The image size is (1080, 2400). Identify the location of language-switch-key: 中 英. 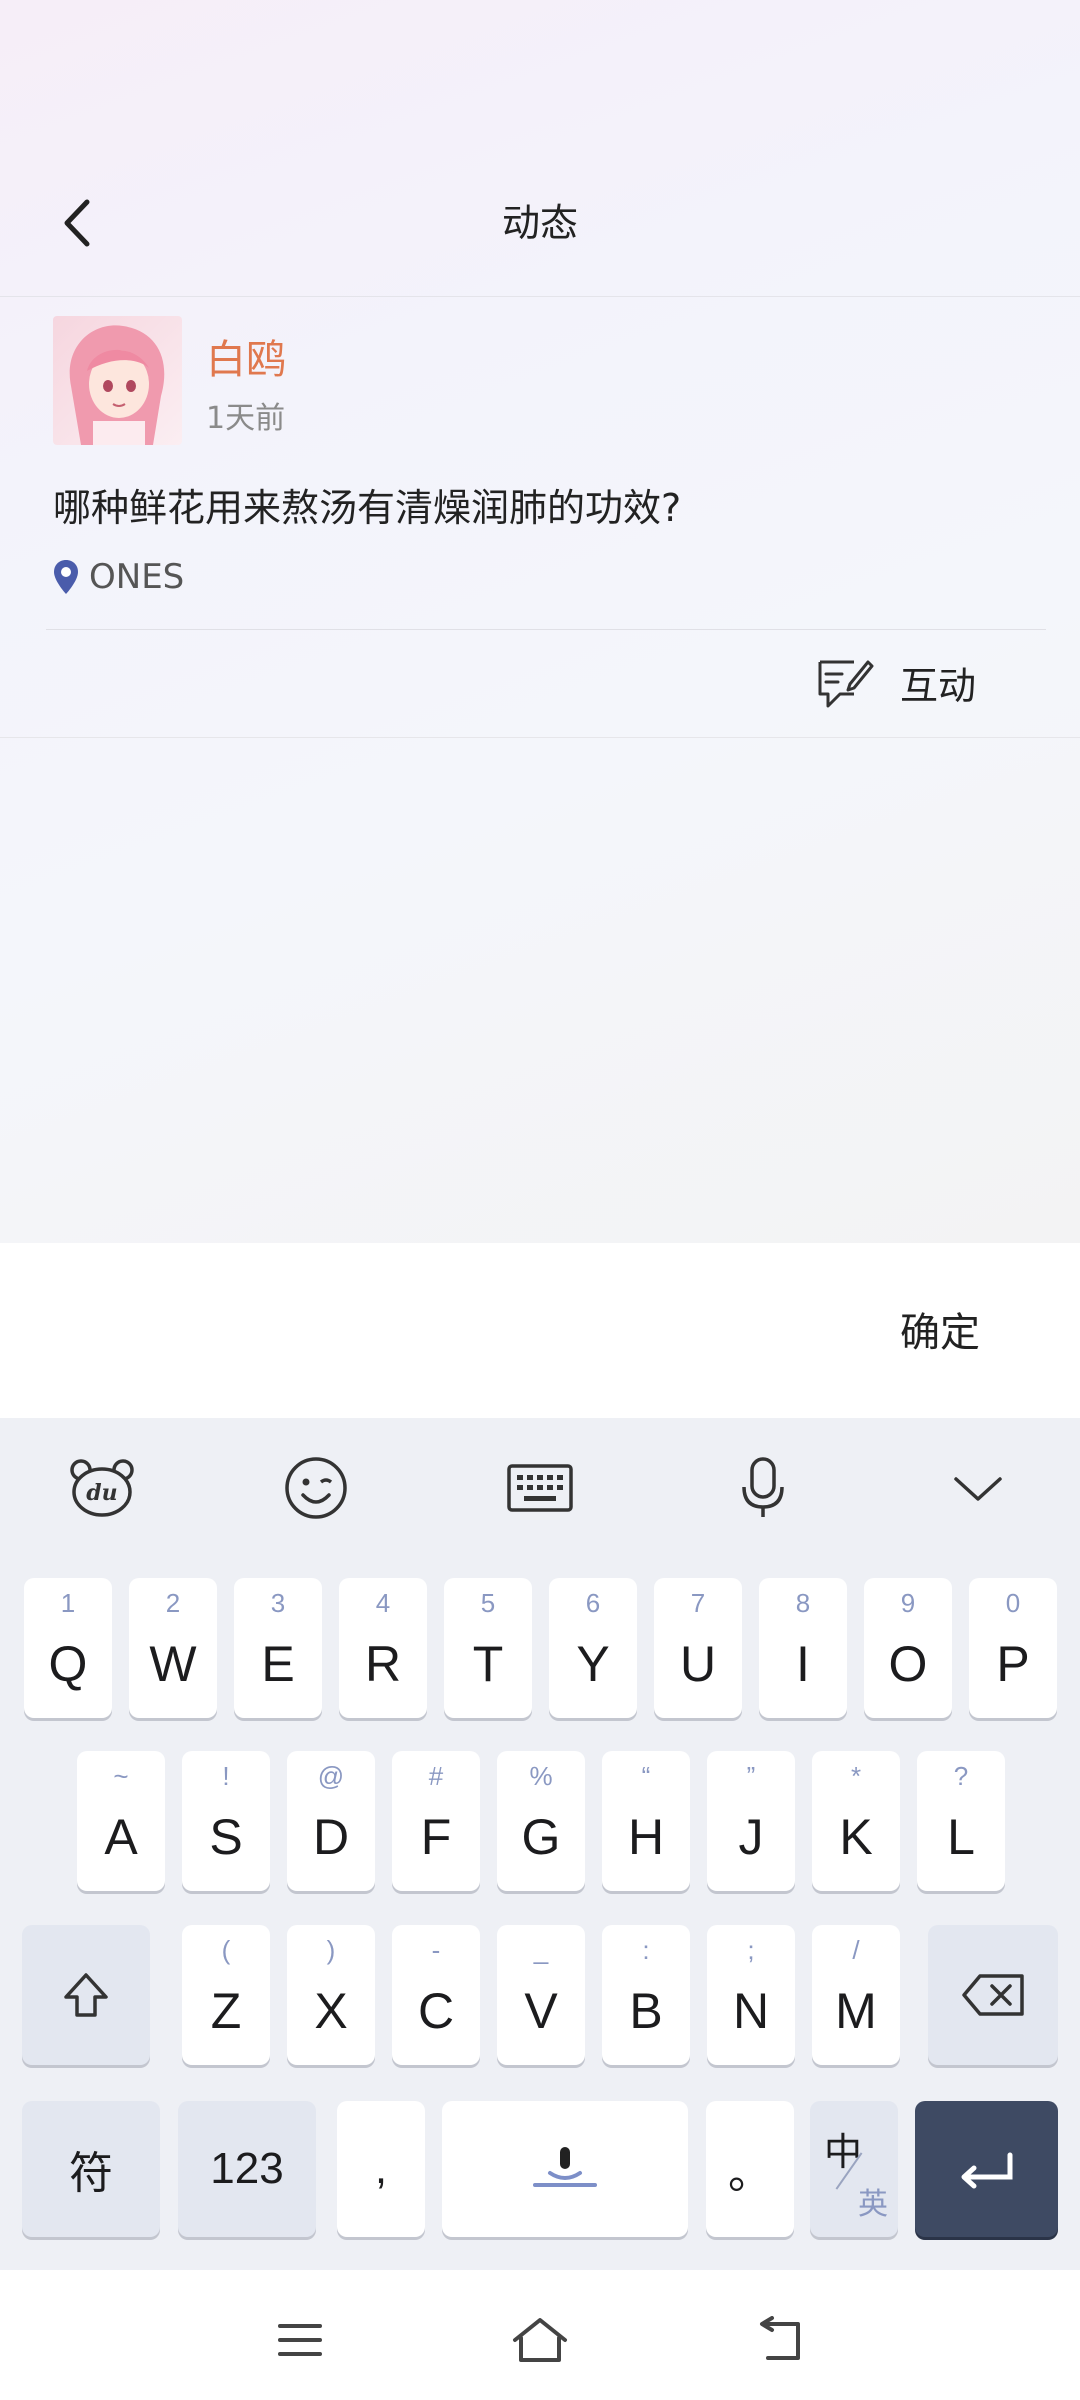
(854, 2169).